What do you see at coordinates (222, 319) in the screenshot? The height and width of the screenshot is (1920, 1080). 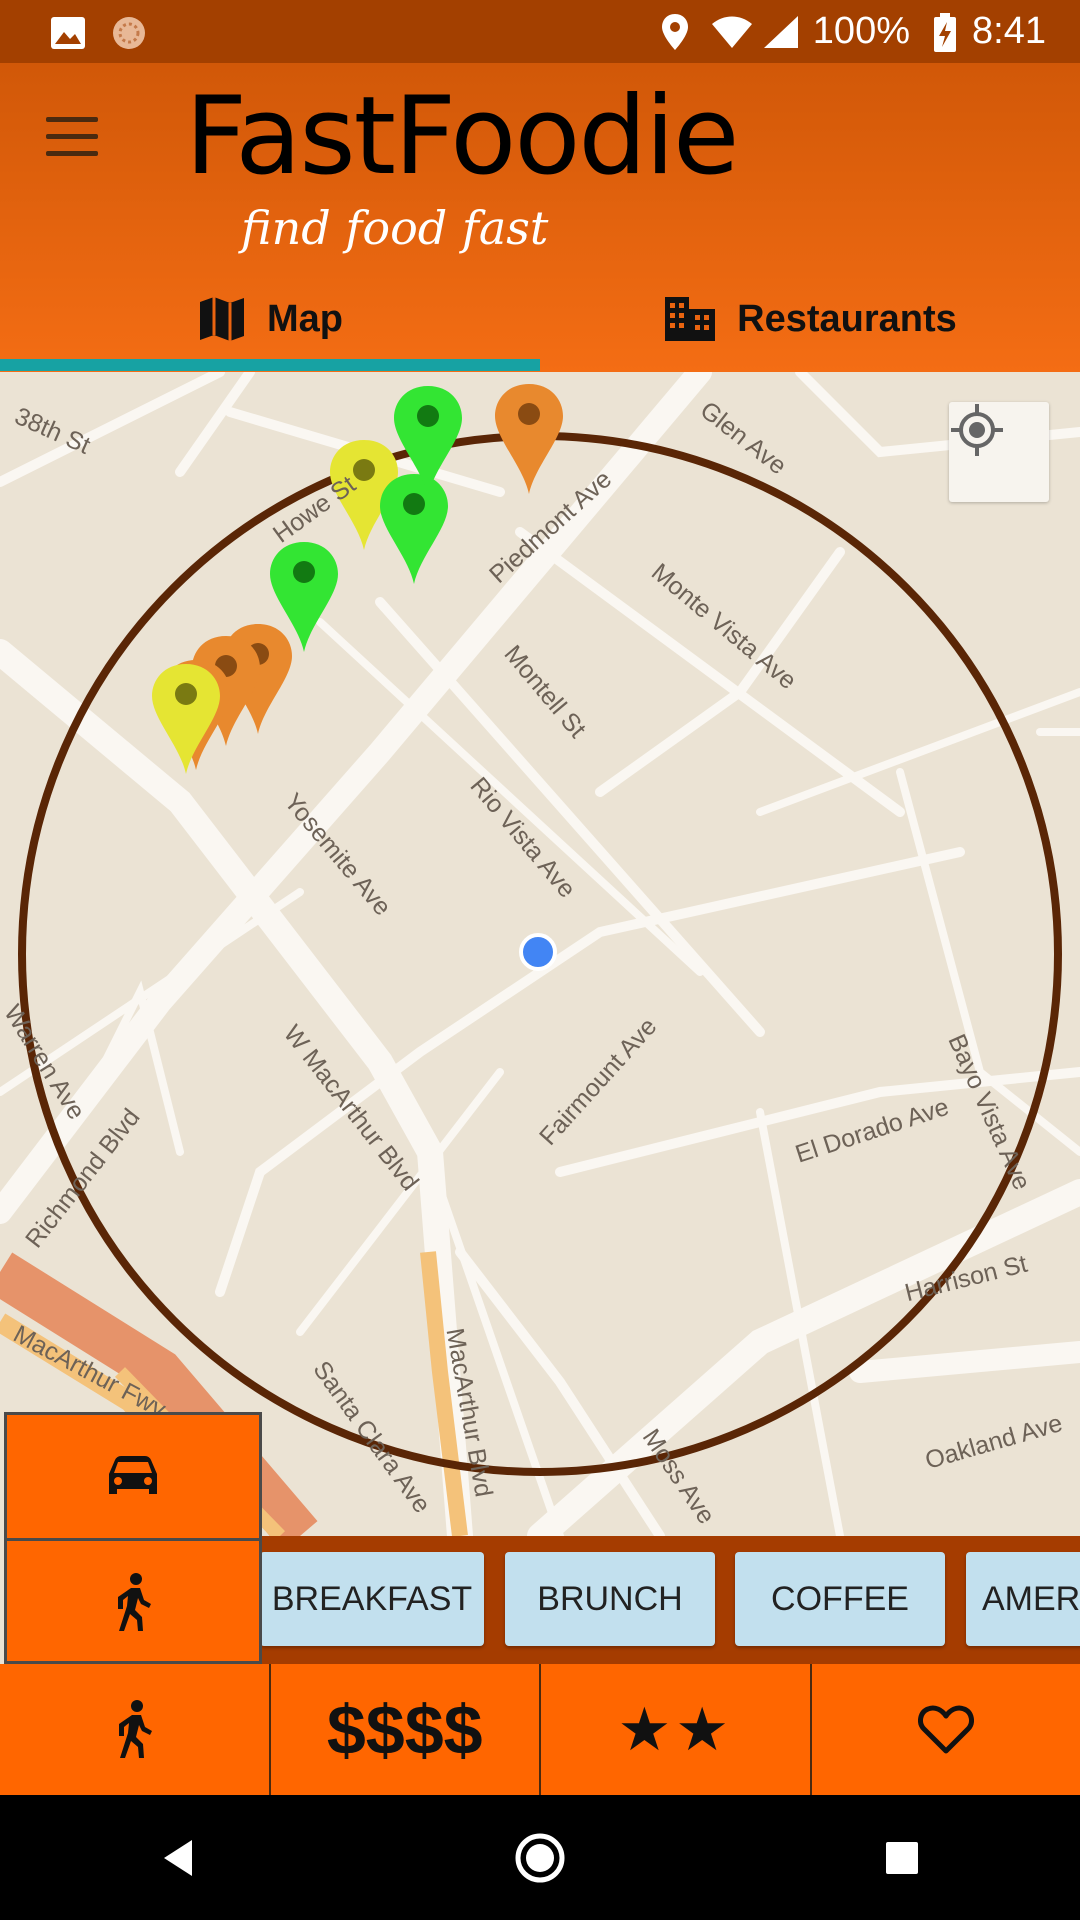 I see `map-icon` at bounding box center [222, 319].